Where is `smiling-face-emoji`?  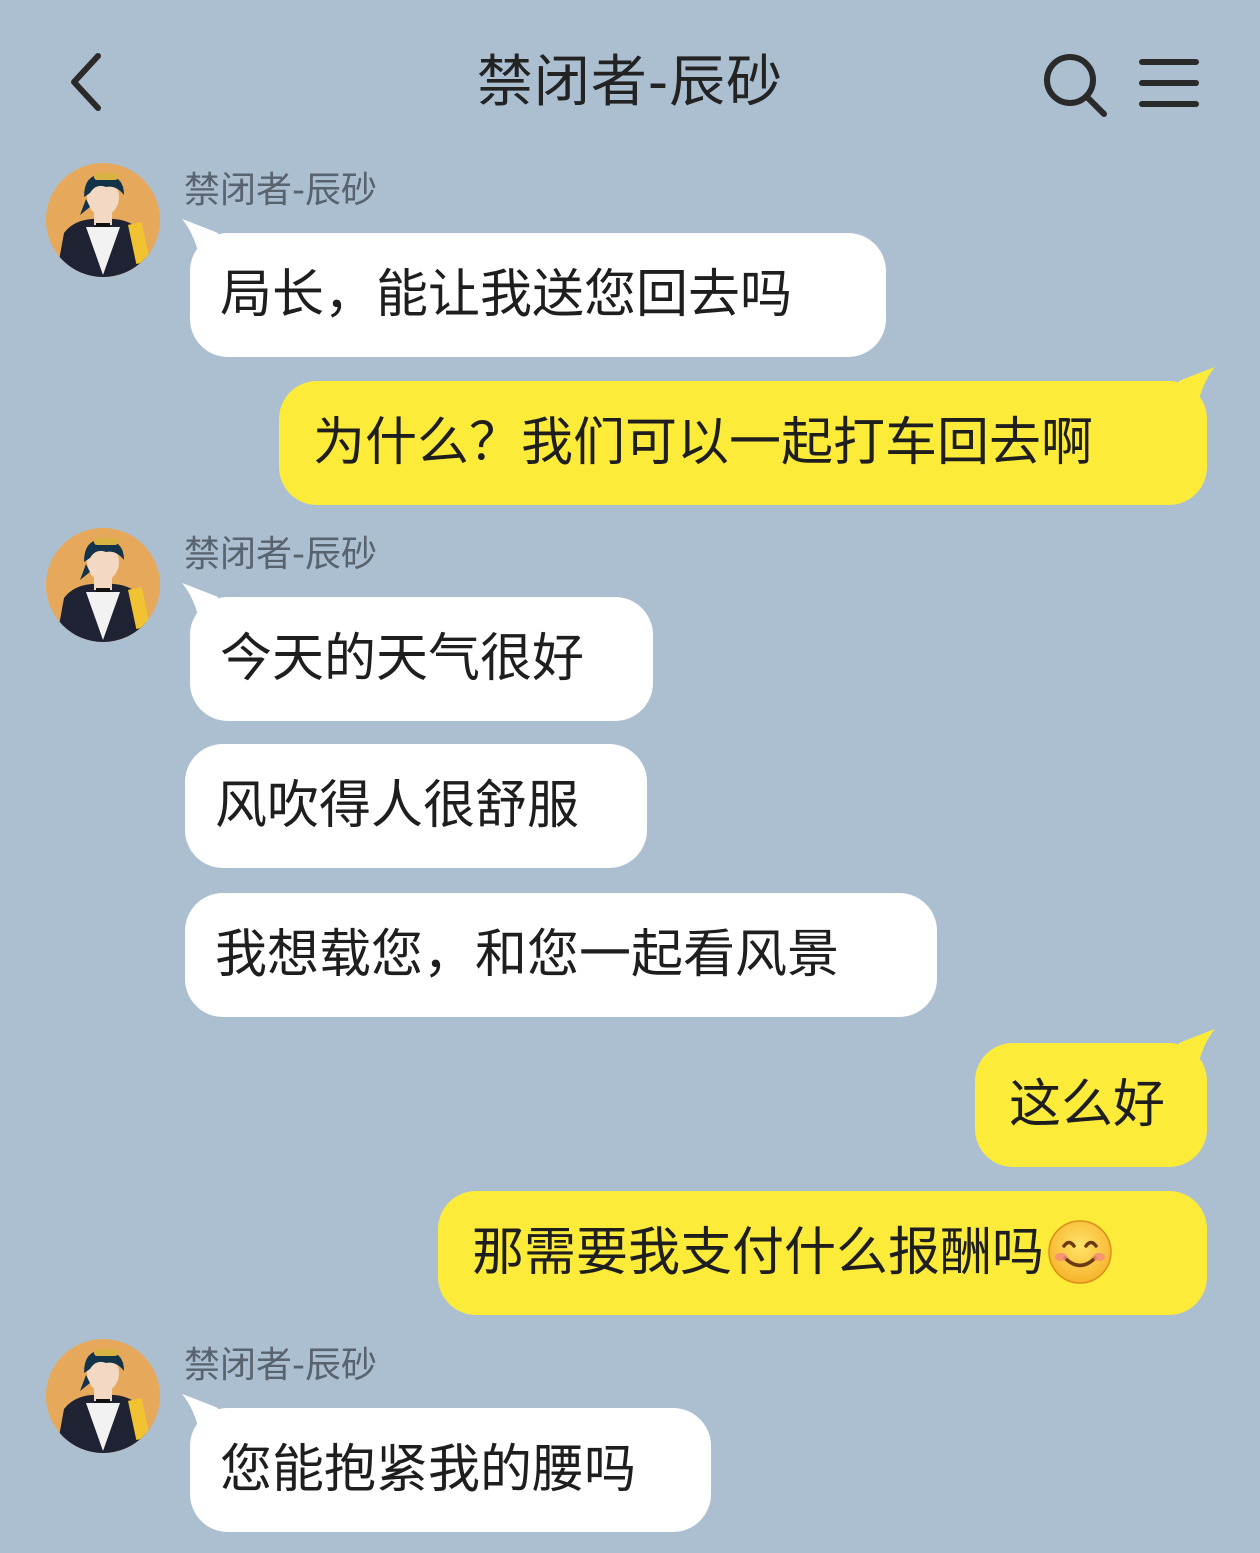
smiling-face-emoji is located at coordinates (1080, 1252).